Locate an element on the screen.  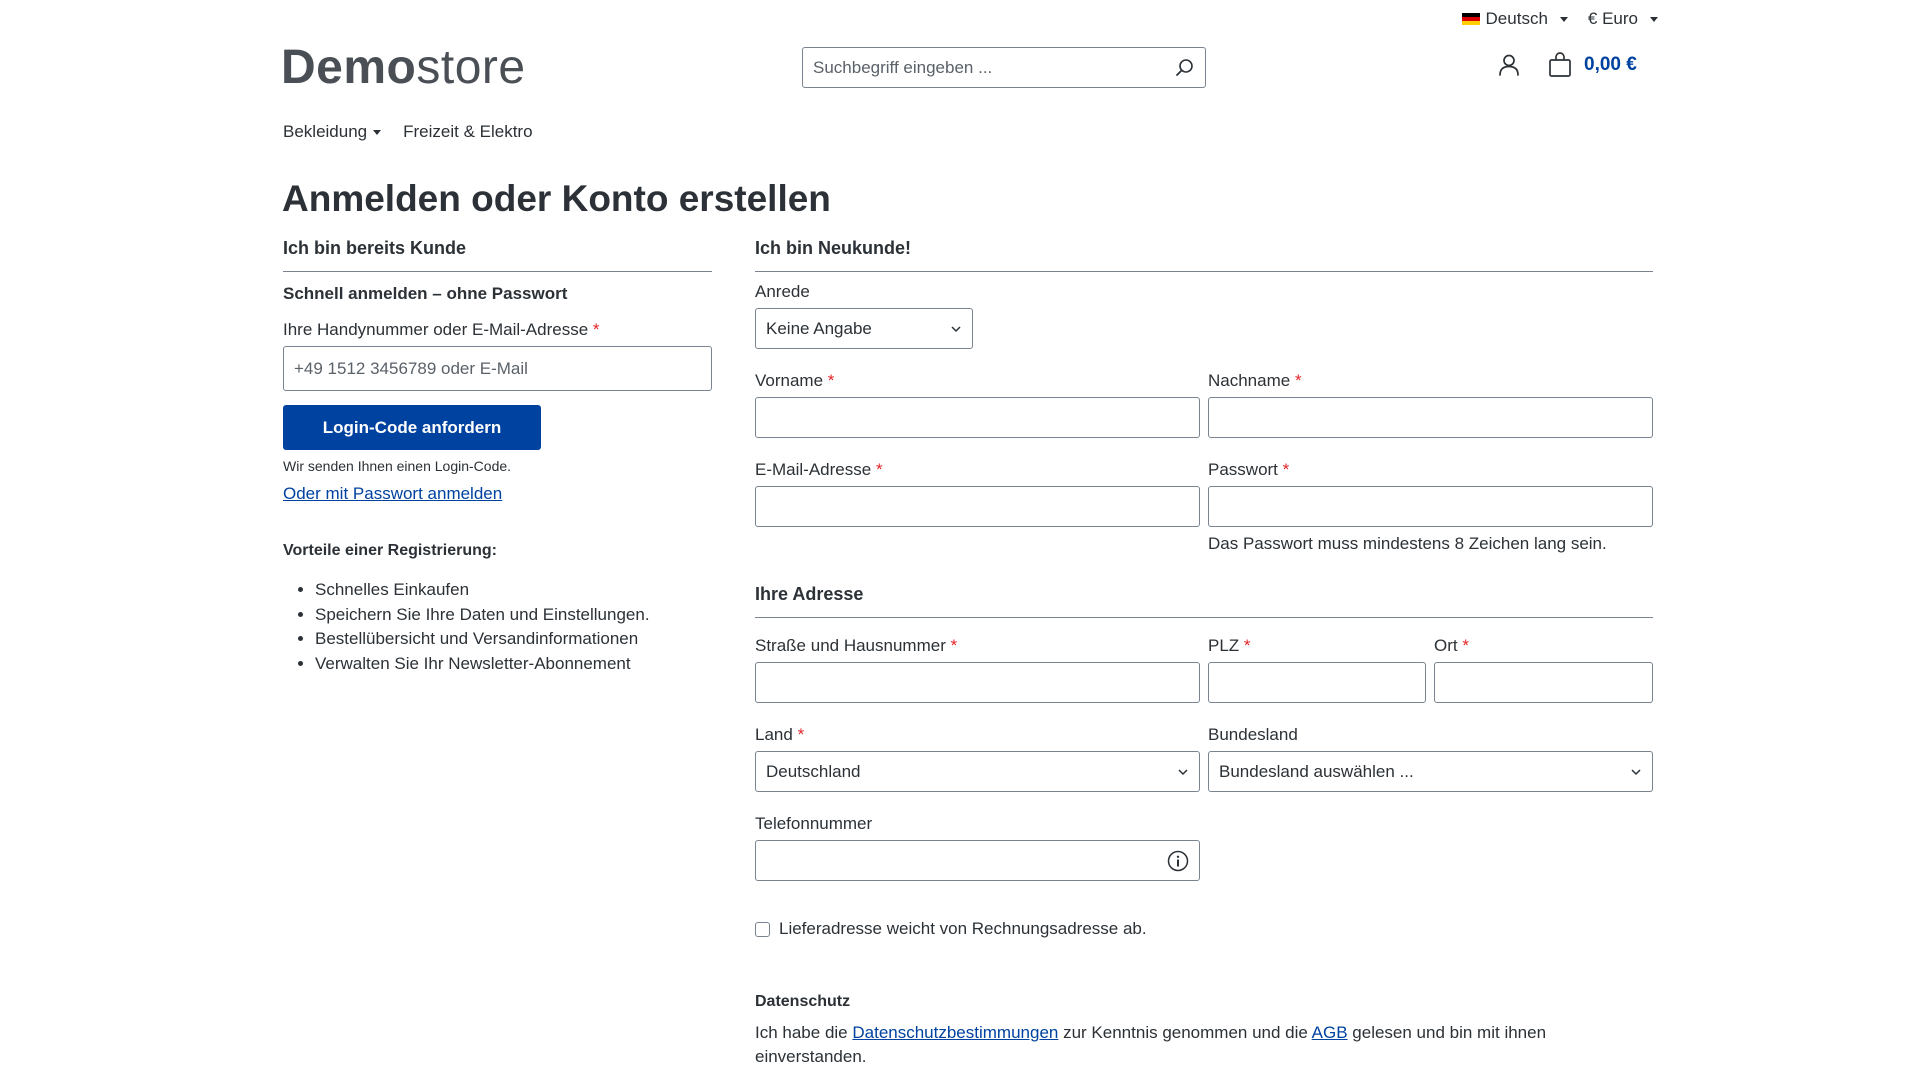
header-actions: 0,00 € is located at coordinates (1566, 65).